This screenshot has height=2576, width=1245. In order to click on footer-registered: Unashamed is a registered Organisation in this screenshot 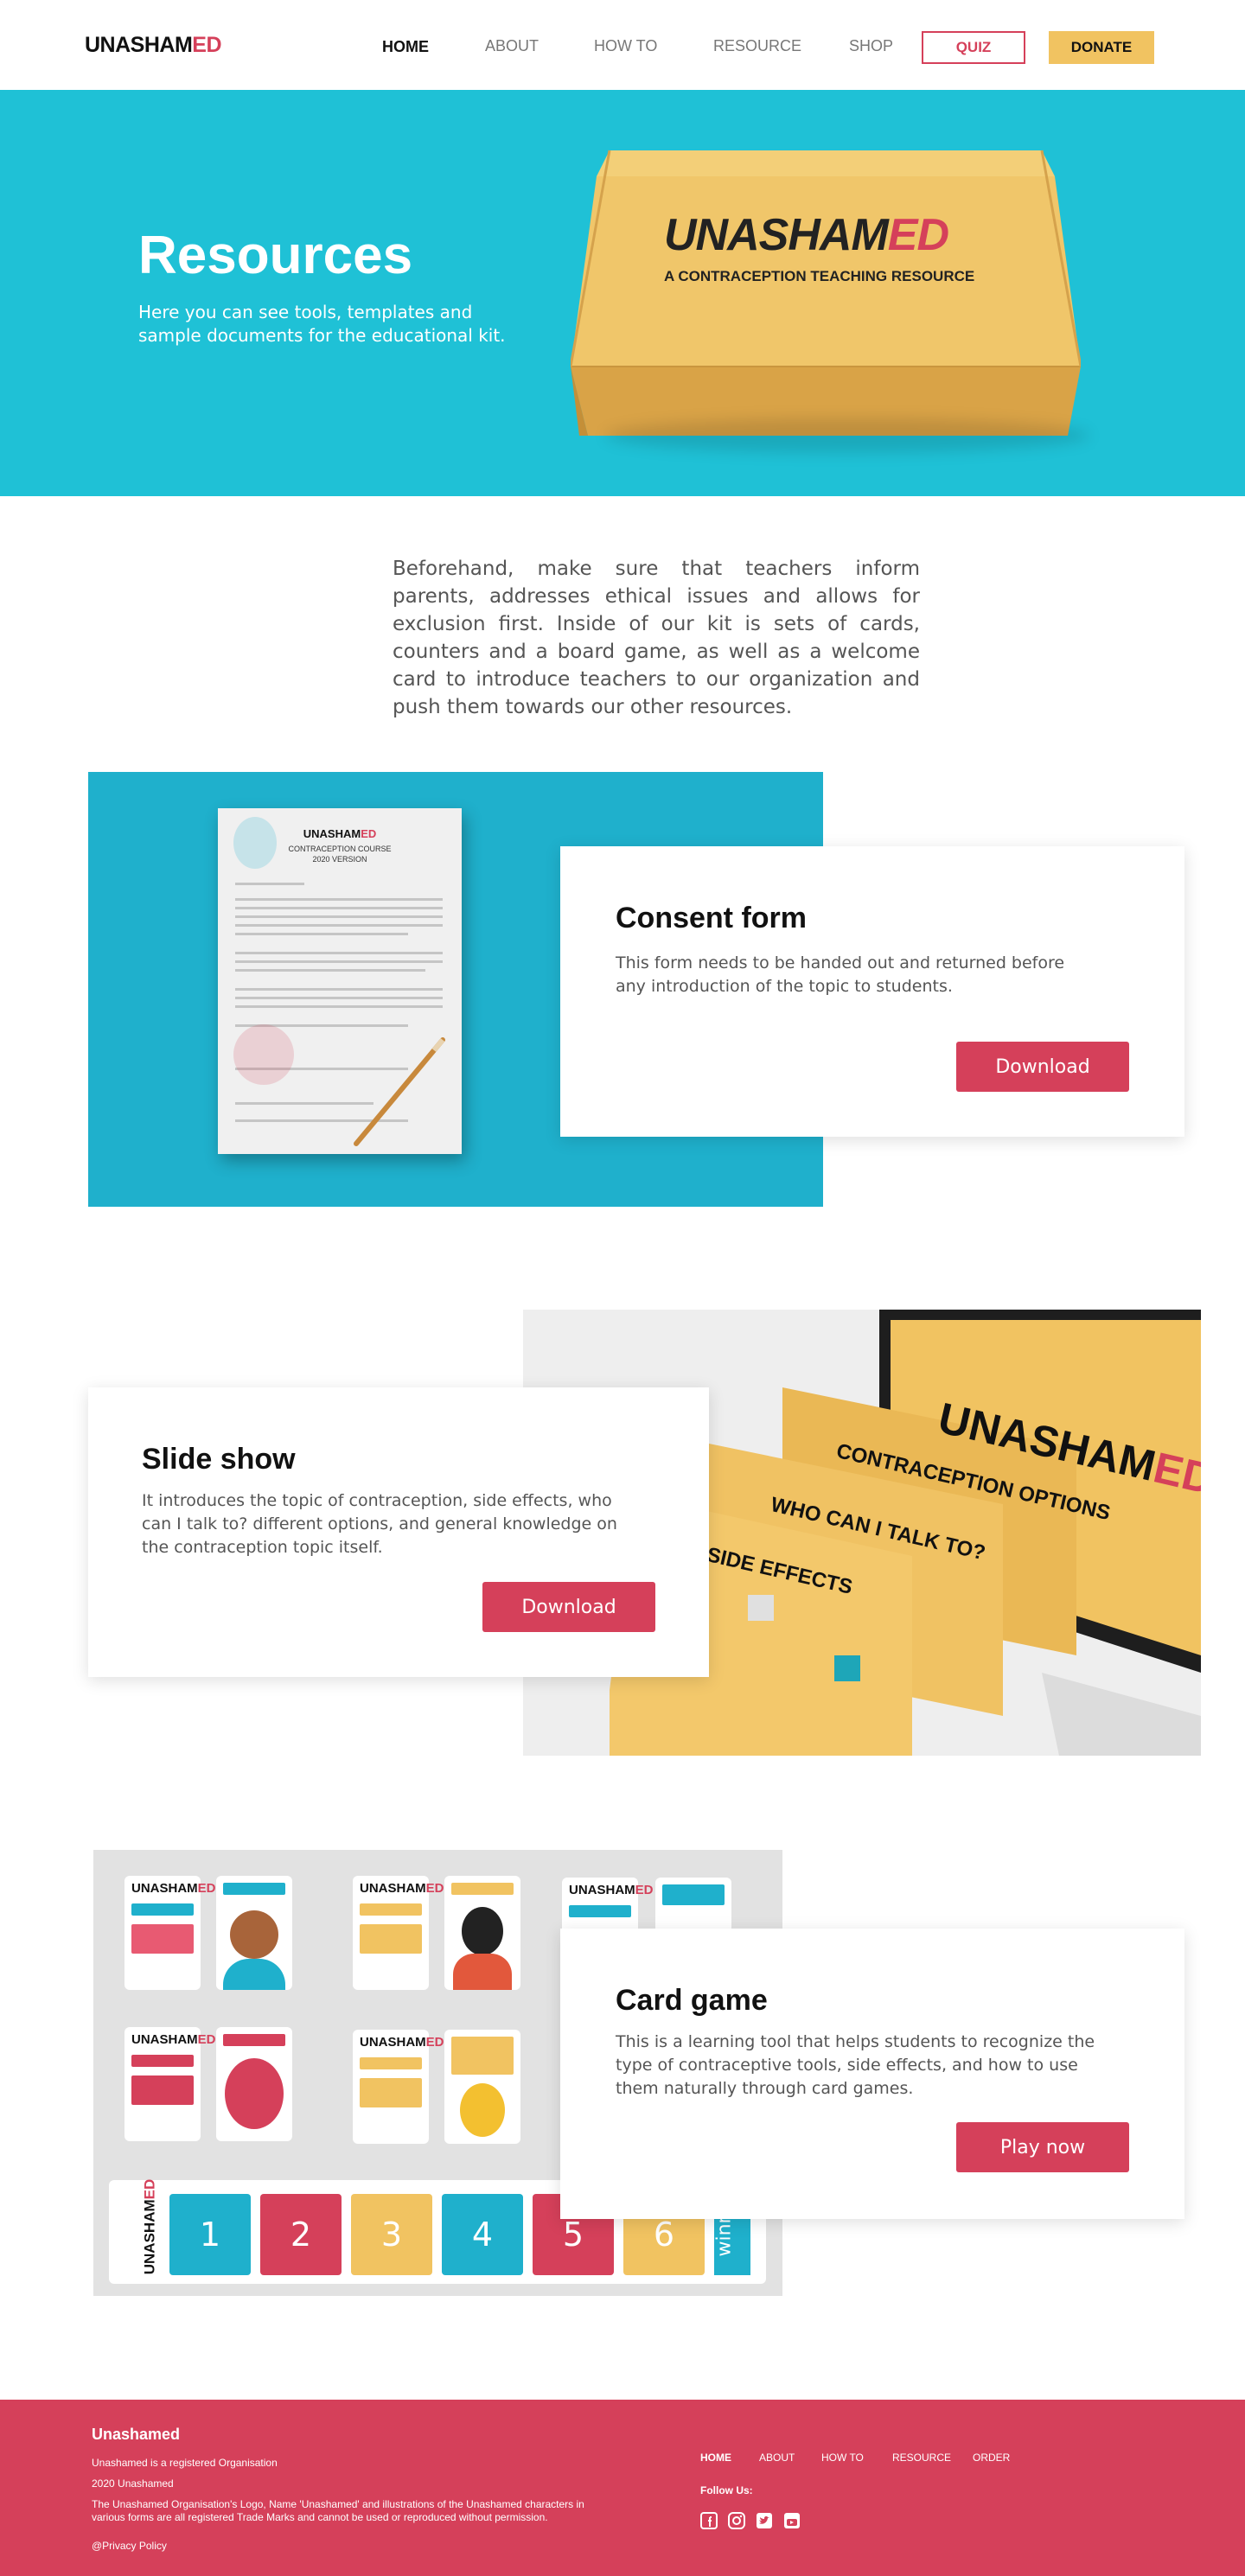, I will do `click(185, 2463)`.